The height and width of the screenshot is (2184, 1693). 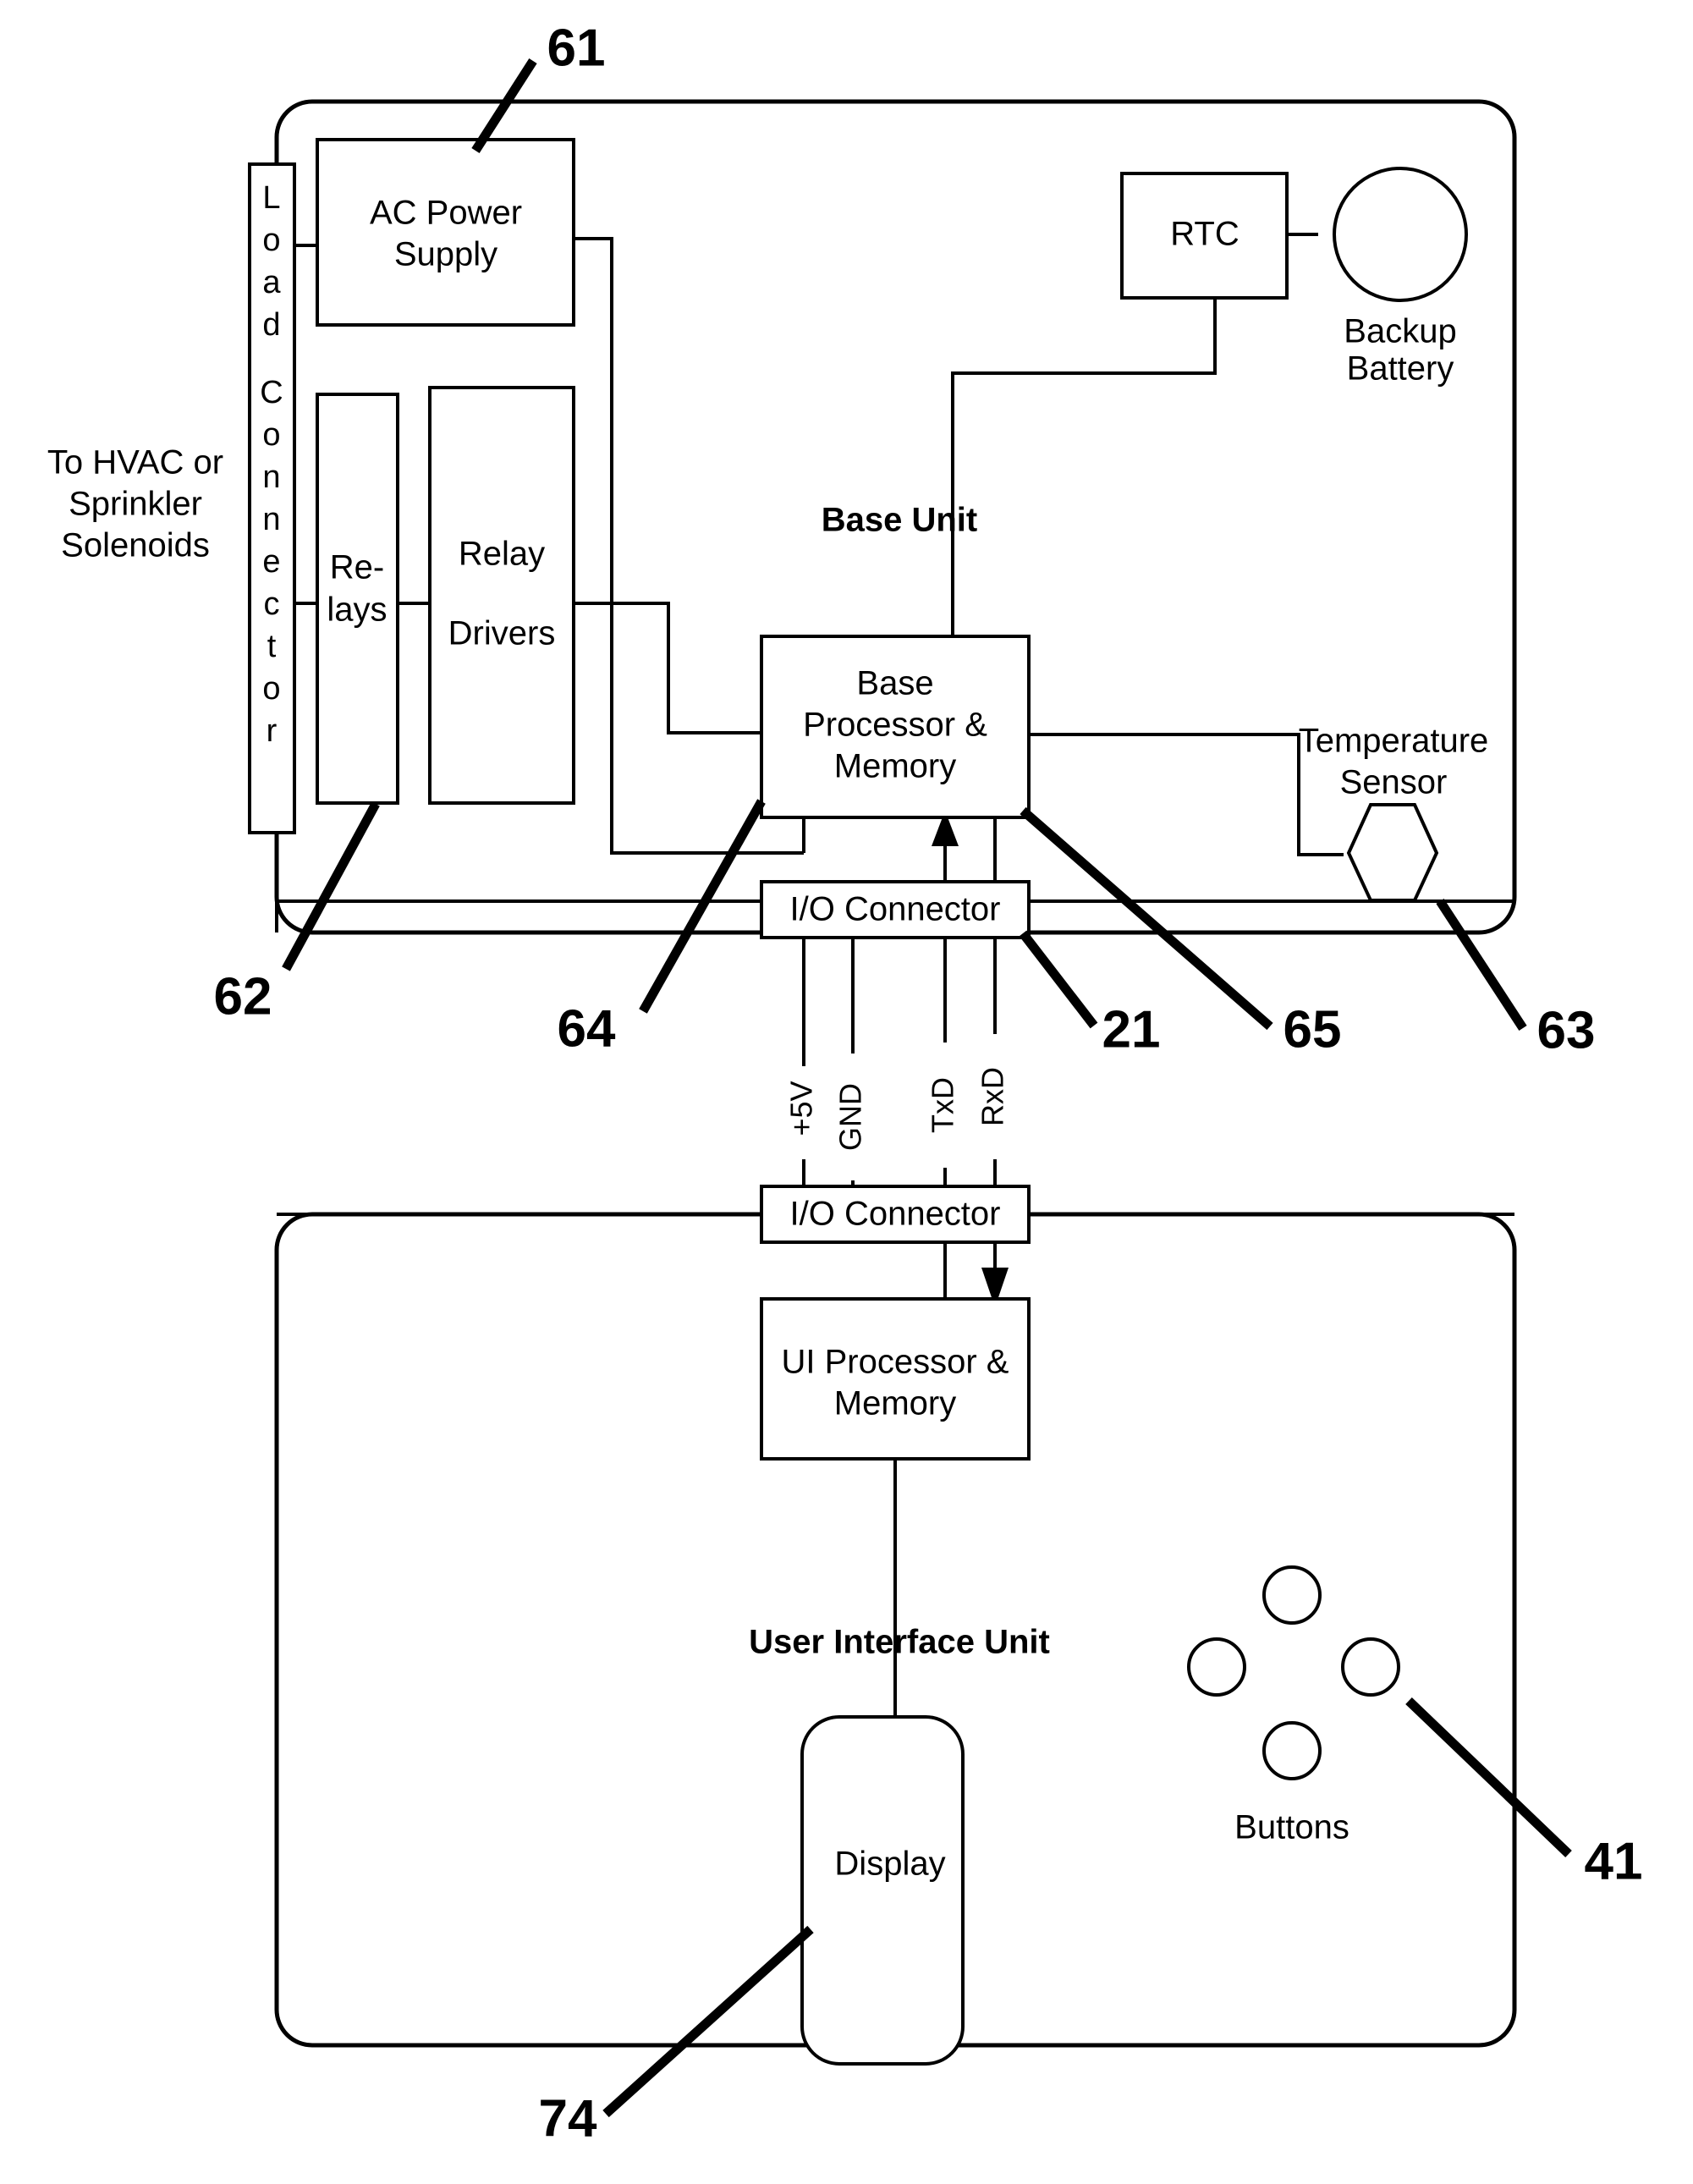 What do you see at coordinates (576, 48) in the screenshot?
I see `reference-numeral-61: 61` at bounding box center [576, 48].